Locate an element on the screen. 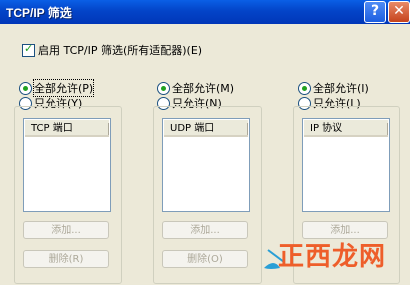 This screenshot has height=285, width=410. tcp-allow-all-label: 全部允许(P) is located at coordinates (63, 88).